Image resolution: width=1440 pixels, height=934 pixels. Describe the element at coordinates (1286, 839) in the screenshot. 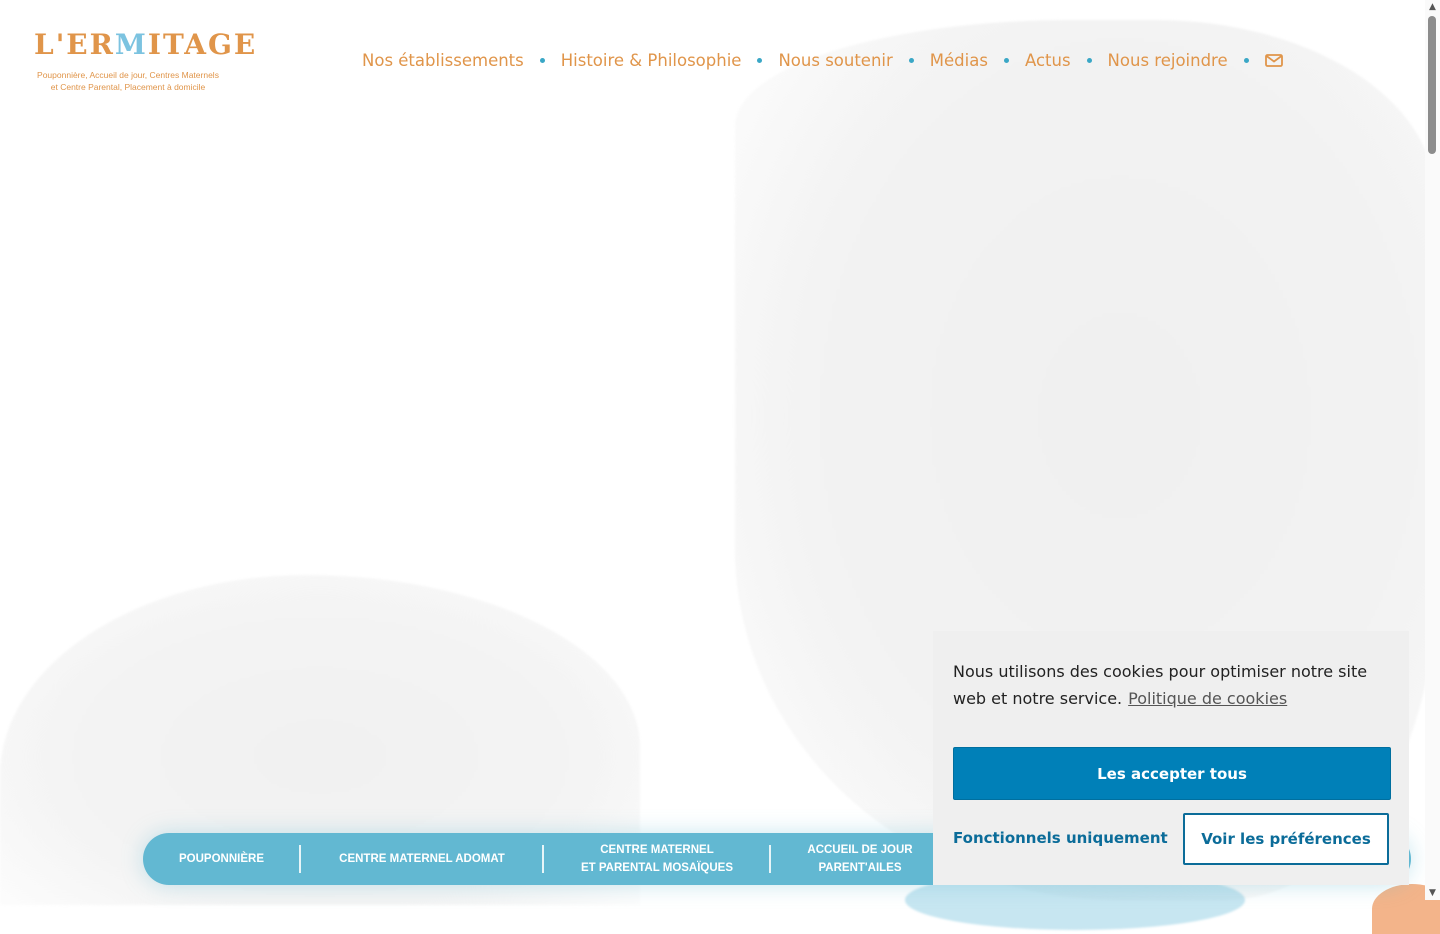

I see `view-preferences-button: Voir les préférences` at that location.